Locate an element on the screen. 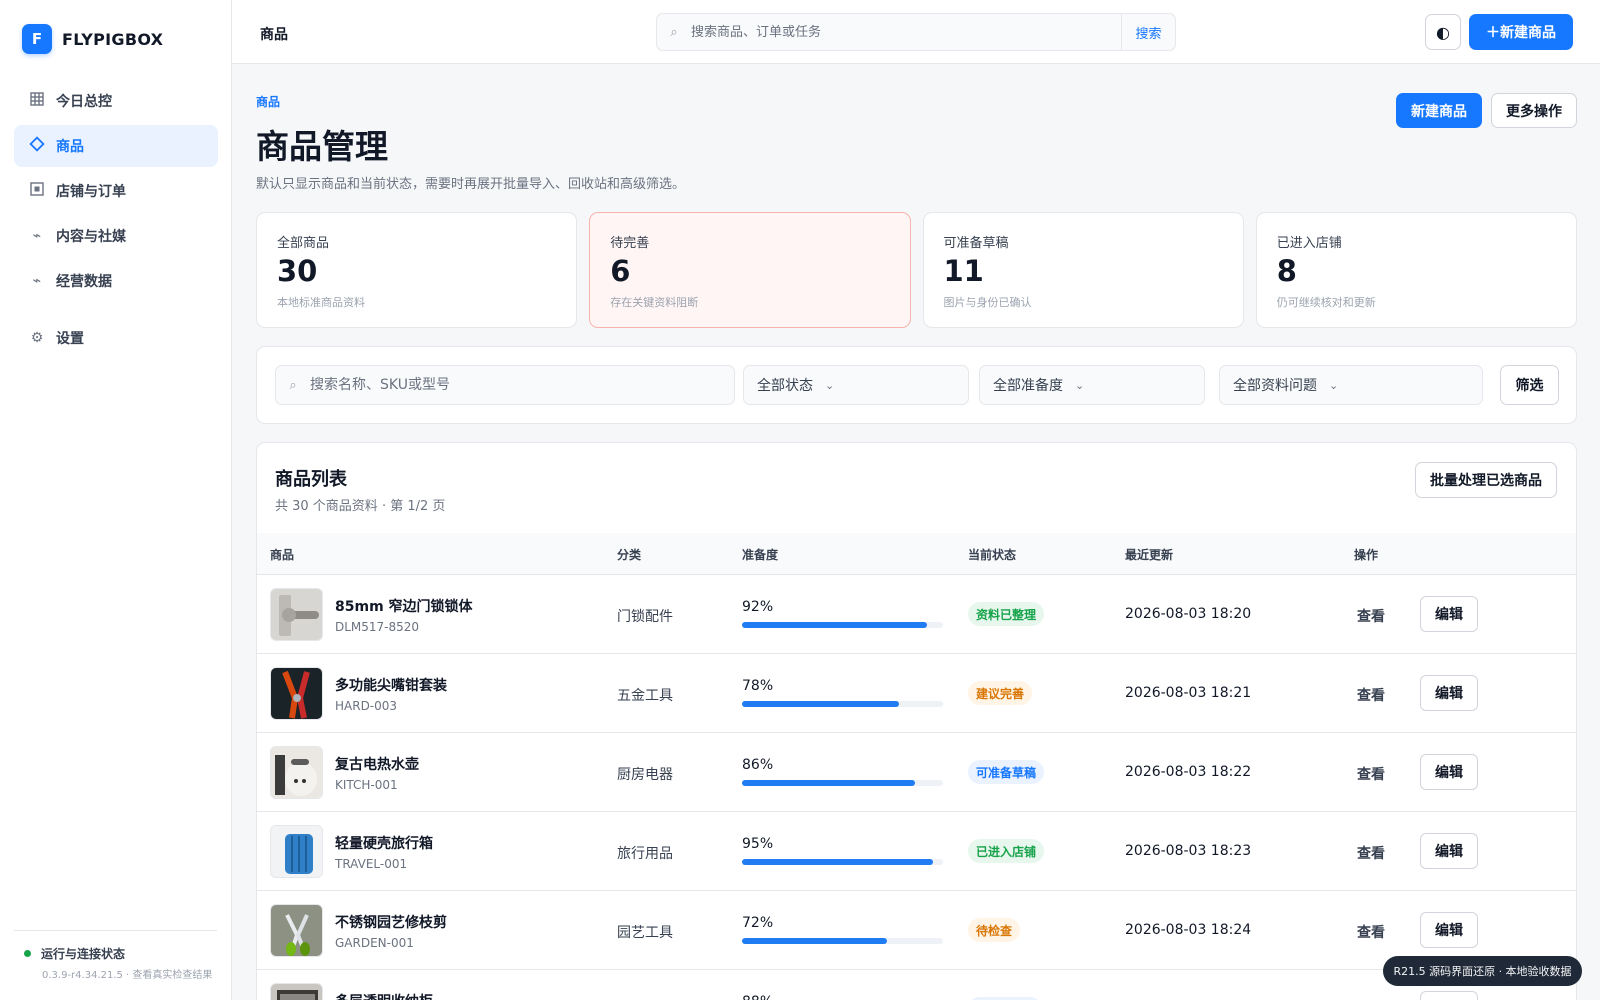 The image size is (1600, 1000). theme-toggle-icon: ◐ is located at coordinates (1443, 32).